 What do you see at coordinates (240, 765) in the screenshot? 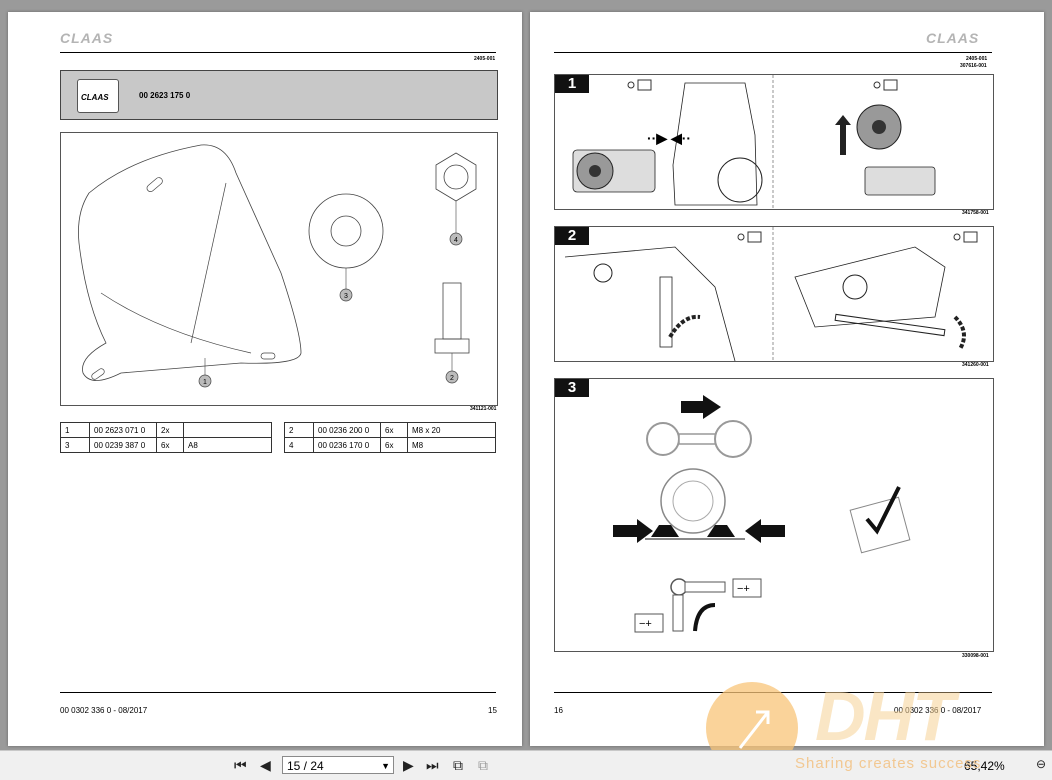
I see `first-page-icon: ⏮` at bounding box center [240, 765].